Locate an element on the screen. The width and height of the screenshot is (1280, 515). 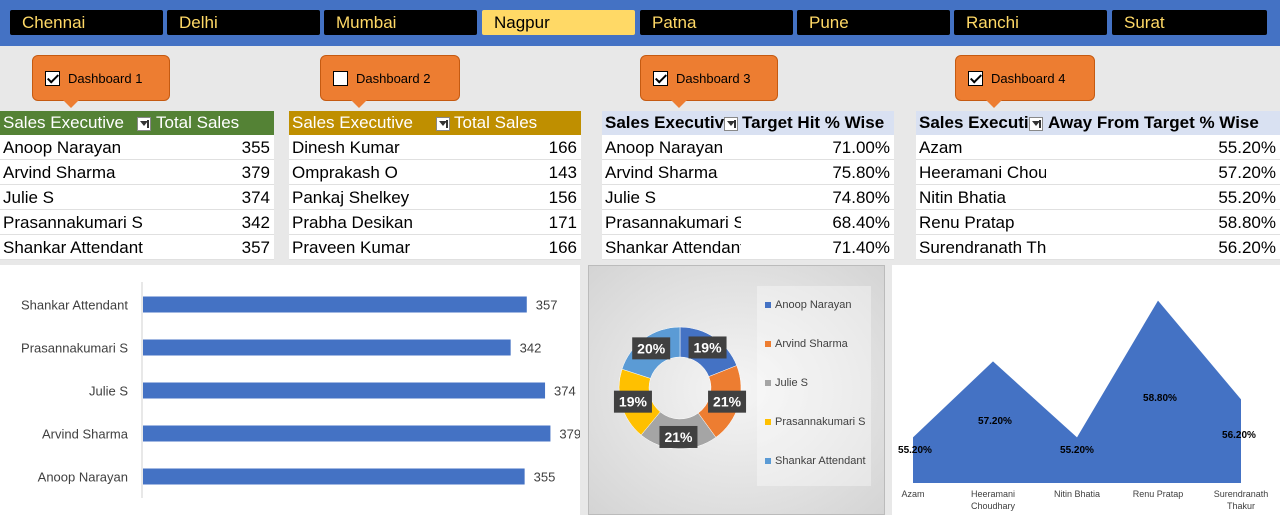
dashboard-toggle-label: Dashboard 3 is located at coordinates (713, 78).